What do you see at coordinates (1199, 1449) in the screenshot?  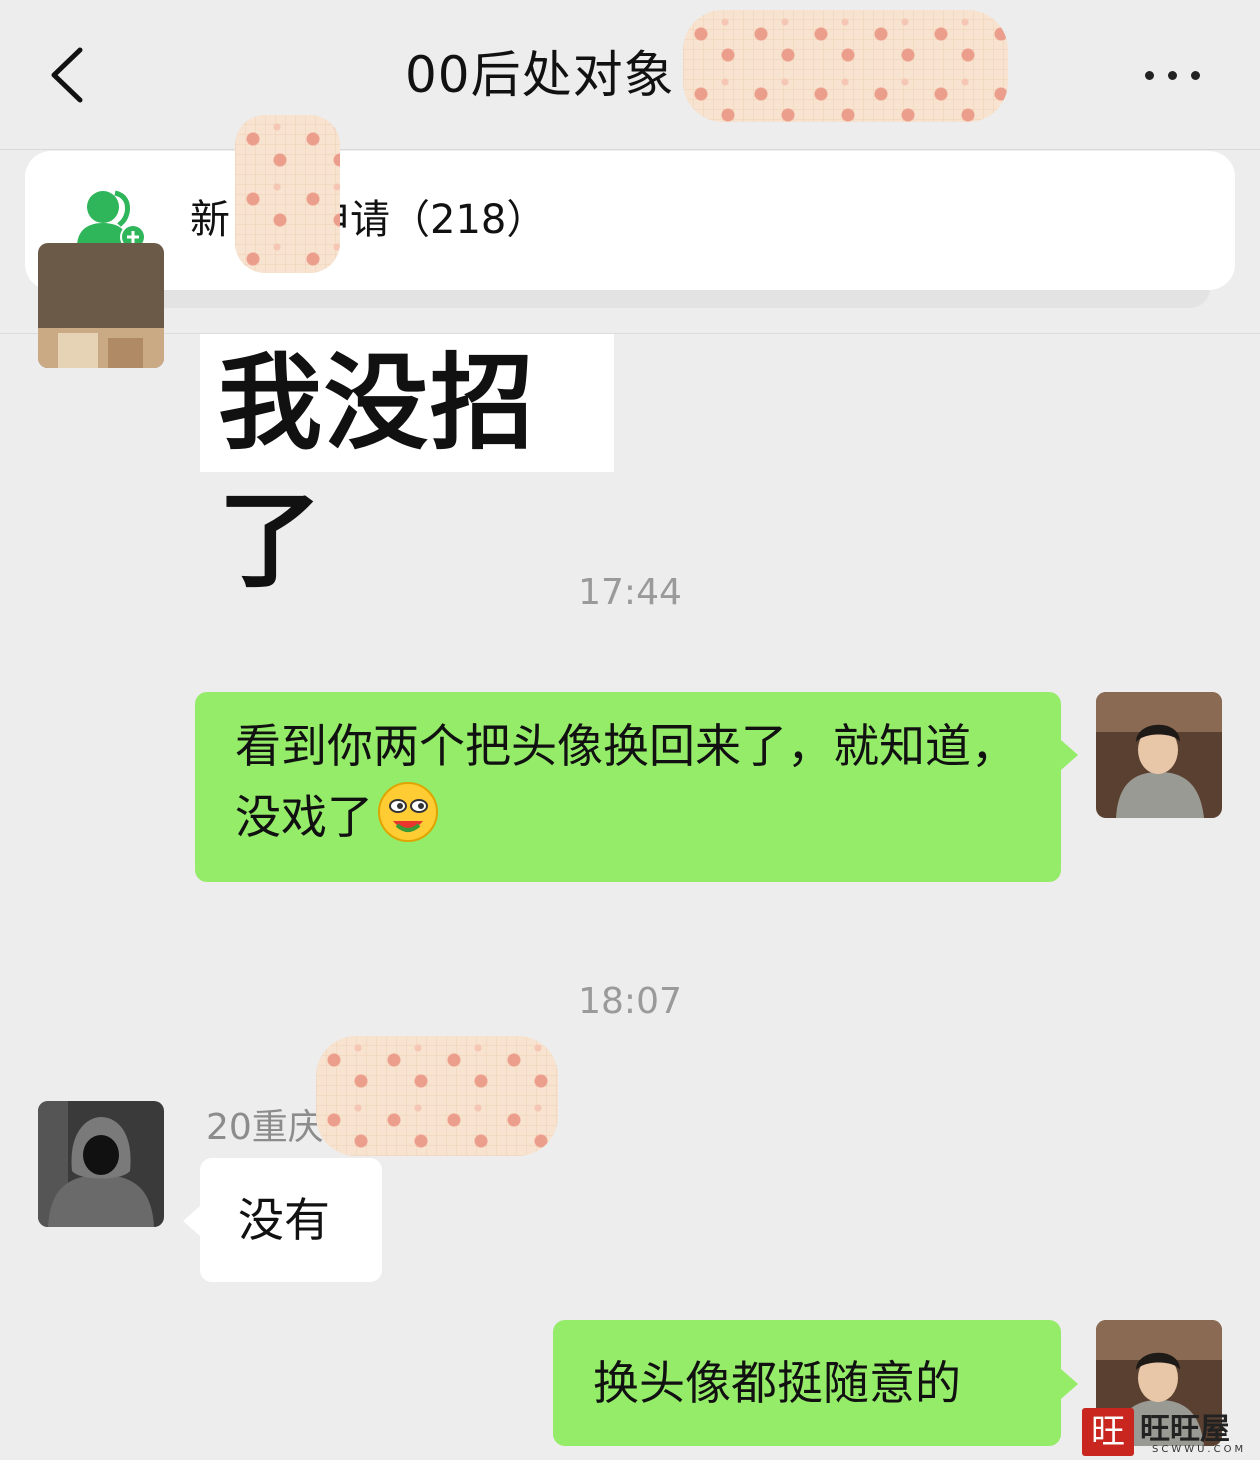 I see `watermark-url: SCWWU.COM` at bounding box center [1199, 1449].